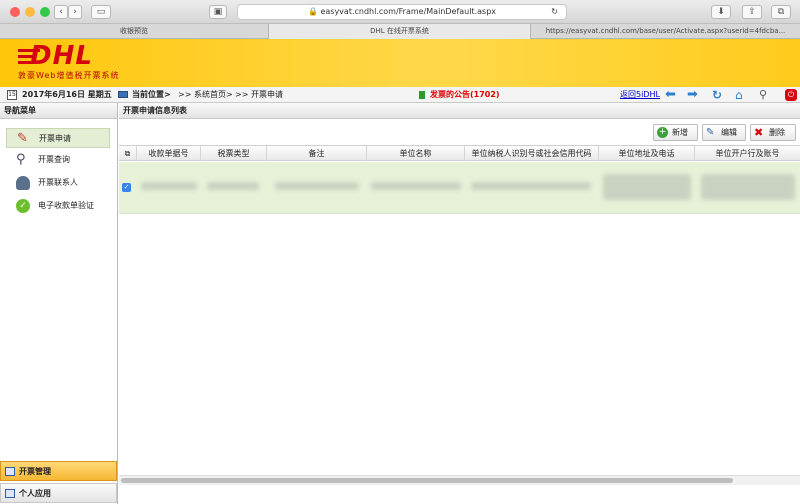 The height and width of the screenshot is (504, 800). What do you see at coordinates (45, 12) in the screenshot?
I see `zoom-window-button` at bounding box center [45, 12].